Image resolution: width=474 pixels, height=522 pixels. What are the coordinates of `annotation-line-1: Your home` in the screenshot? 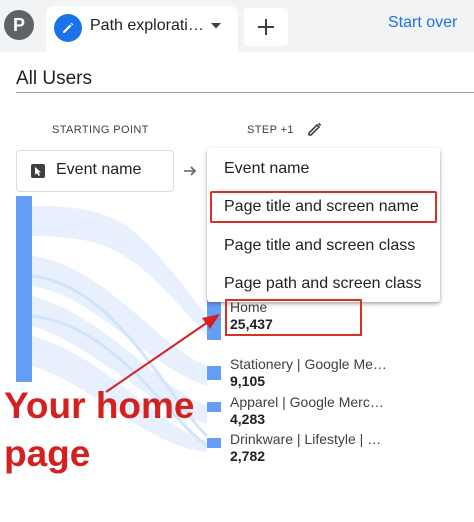 It's located at (99, 405).